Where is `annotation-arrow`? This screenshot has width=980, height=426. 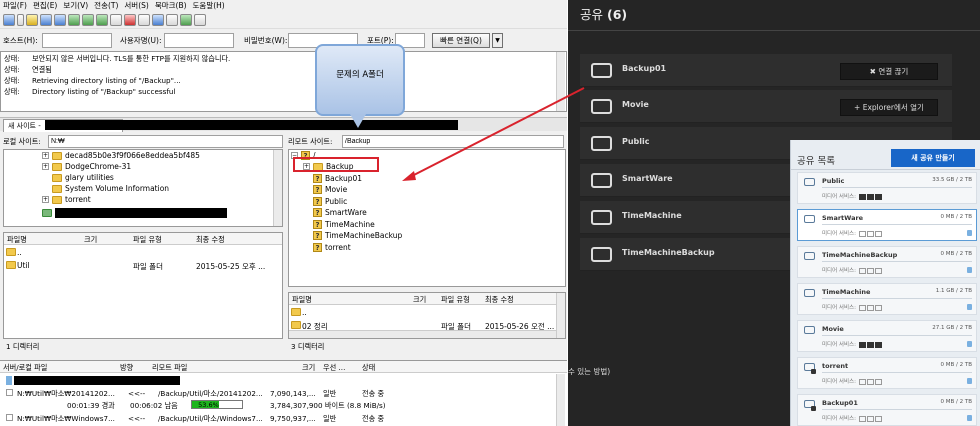 annotation-arrow is located at coordinates (493, 134).